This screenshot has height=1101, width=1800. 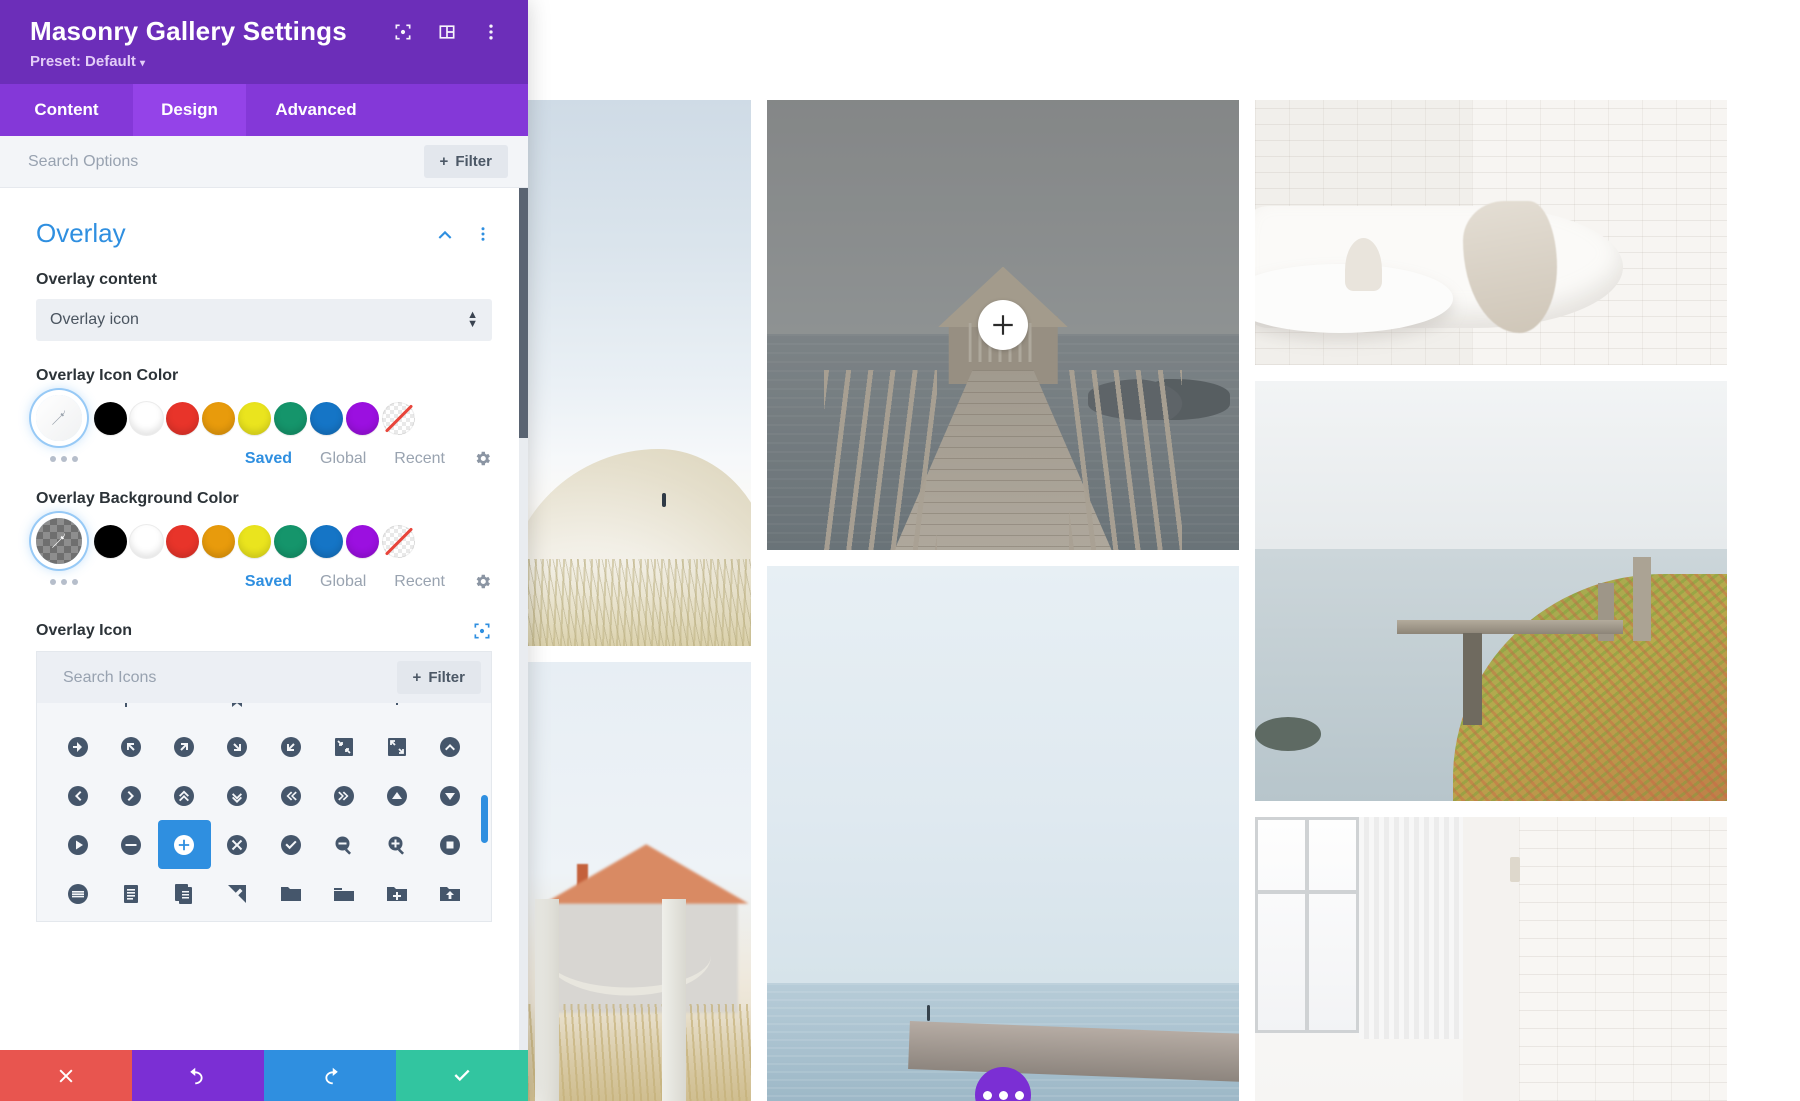 What do you see at coordinates (343, 795) in the screenshot?
I see `chevrons-right-circle-icon` at bounding box center [343, 795].